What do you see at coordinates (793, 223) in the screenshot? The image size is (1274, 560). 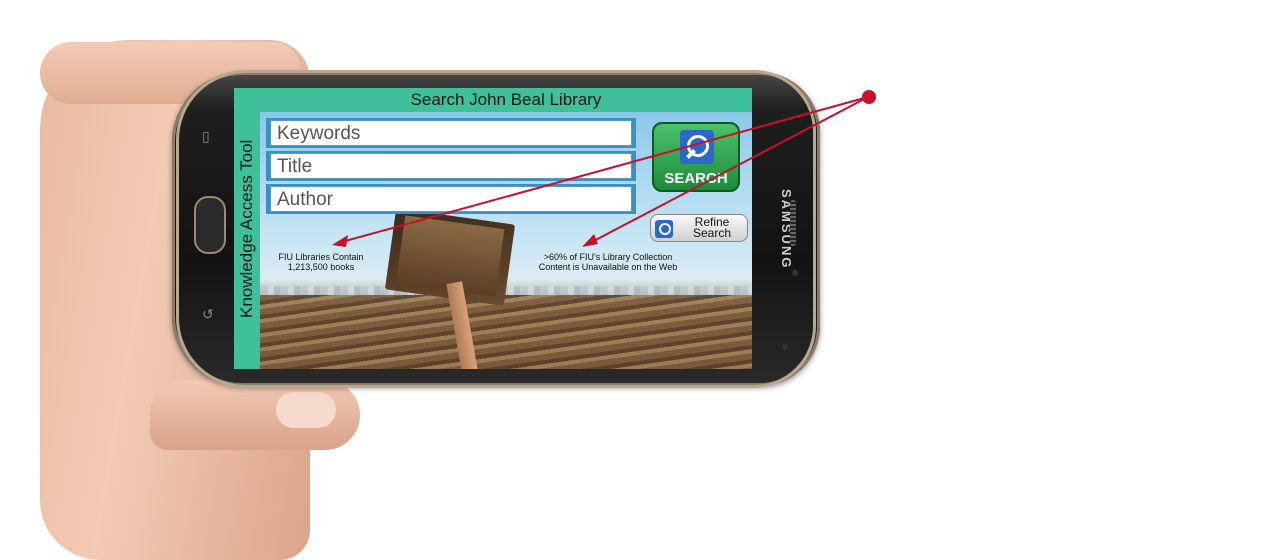 I see `speaker-grille` at bounding box center [793, 223].